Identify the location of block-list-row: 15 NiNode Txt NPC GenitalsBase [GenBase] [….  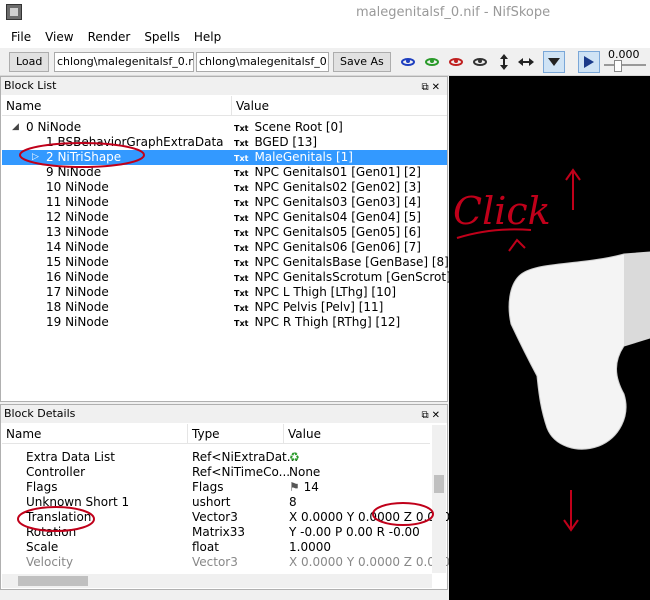
(225, 262).